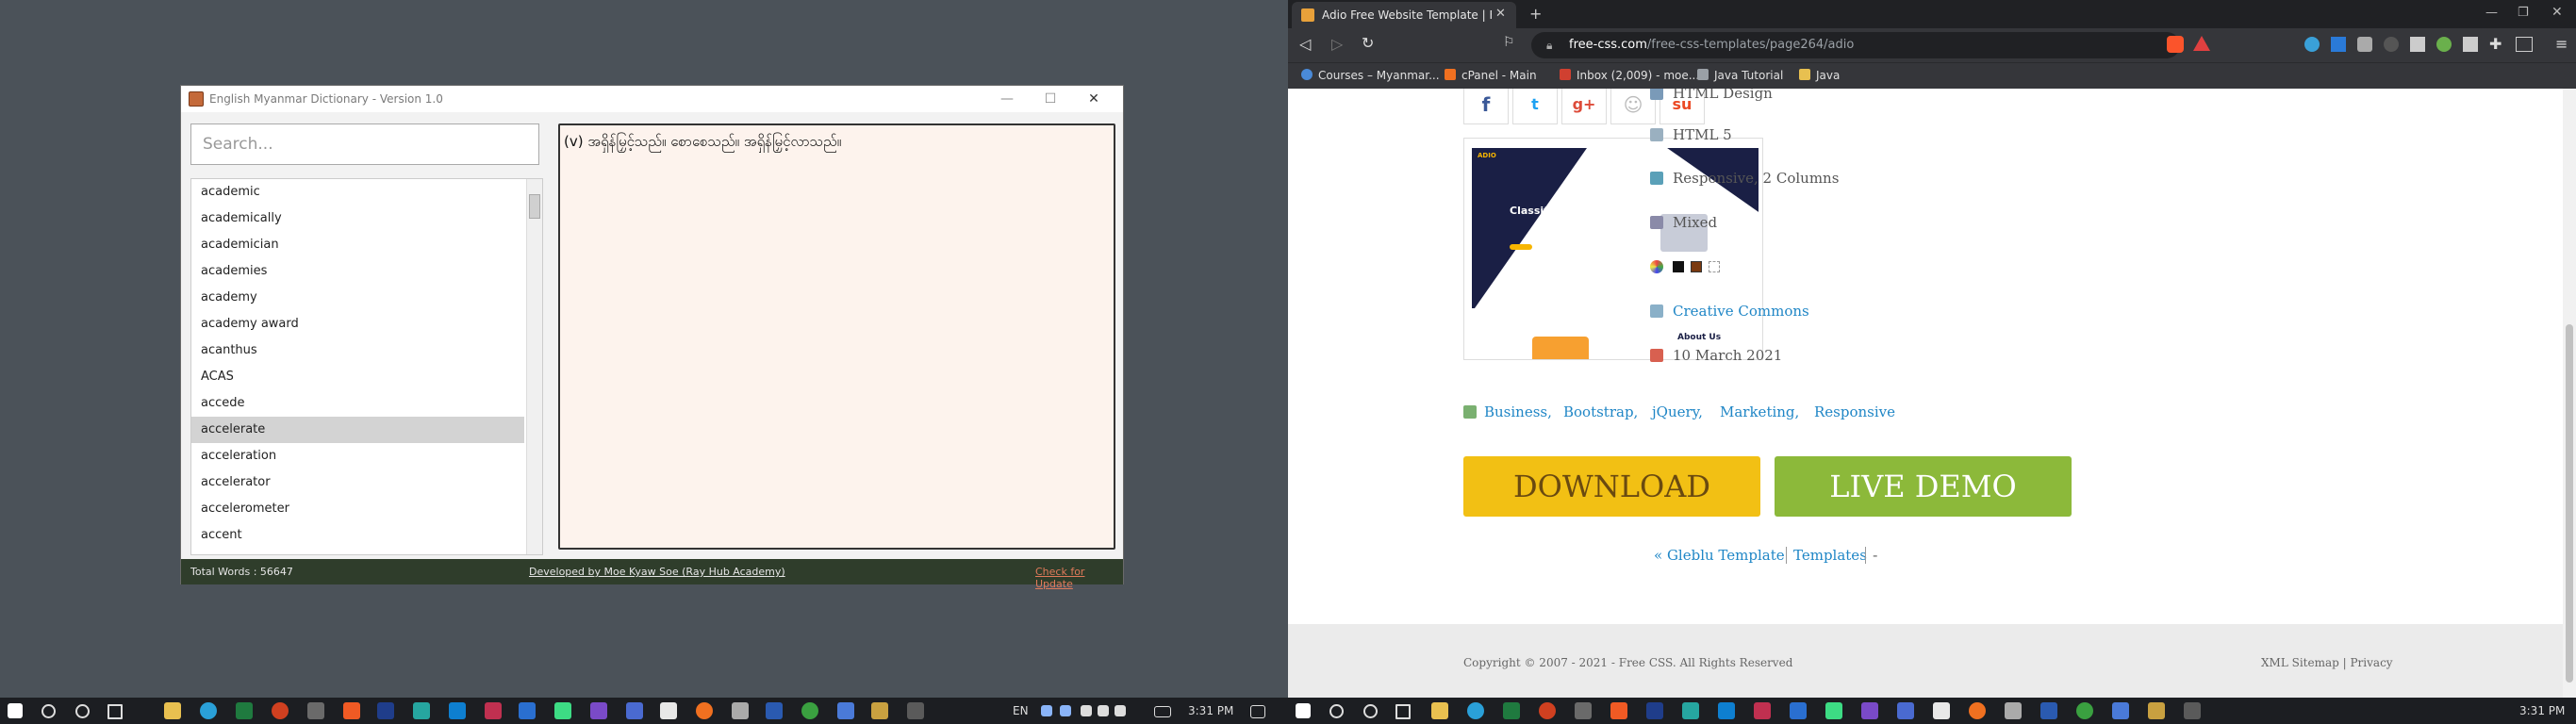 The image size is (2576, 724). What do you see at coordinates (740, 710) in the screenshot?
I see `app-icon-pen` at bounding box center [740, 710].